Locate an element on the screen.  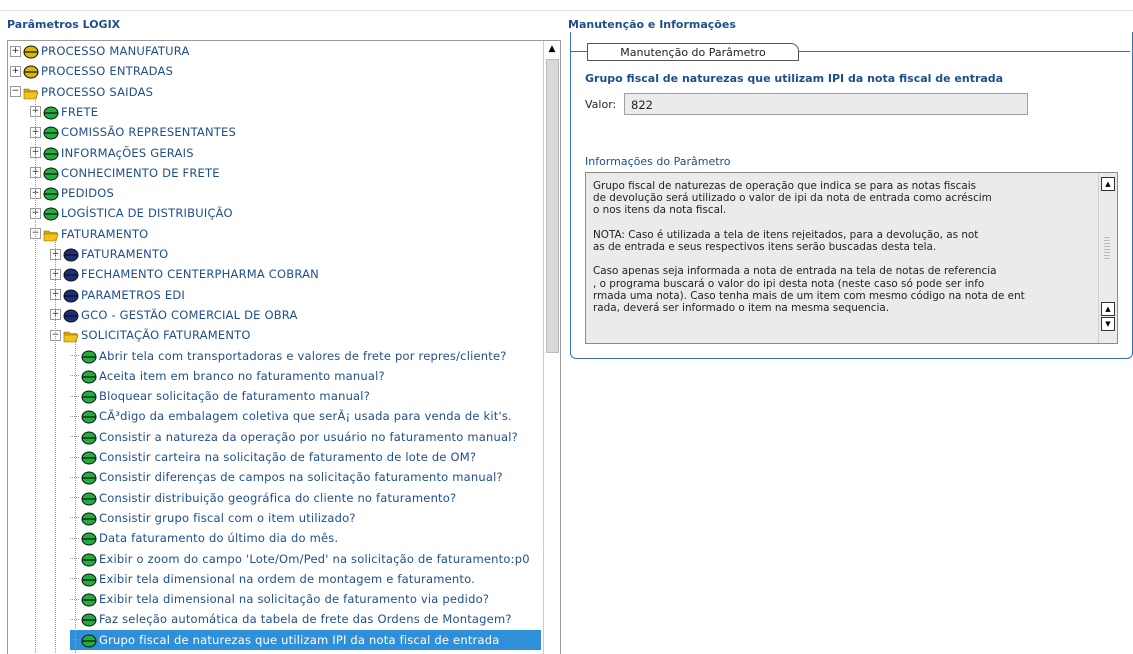
scroll-thumb is located at coordinates (552, 206).